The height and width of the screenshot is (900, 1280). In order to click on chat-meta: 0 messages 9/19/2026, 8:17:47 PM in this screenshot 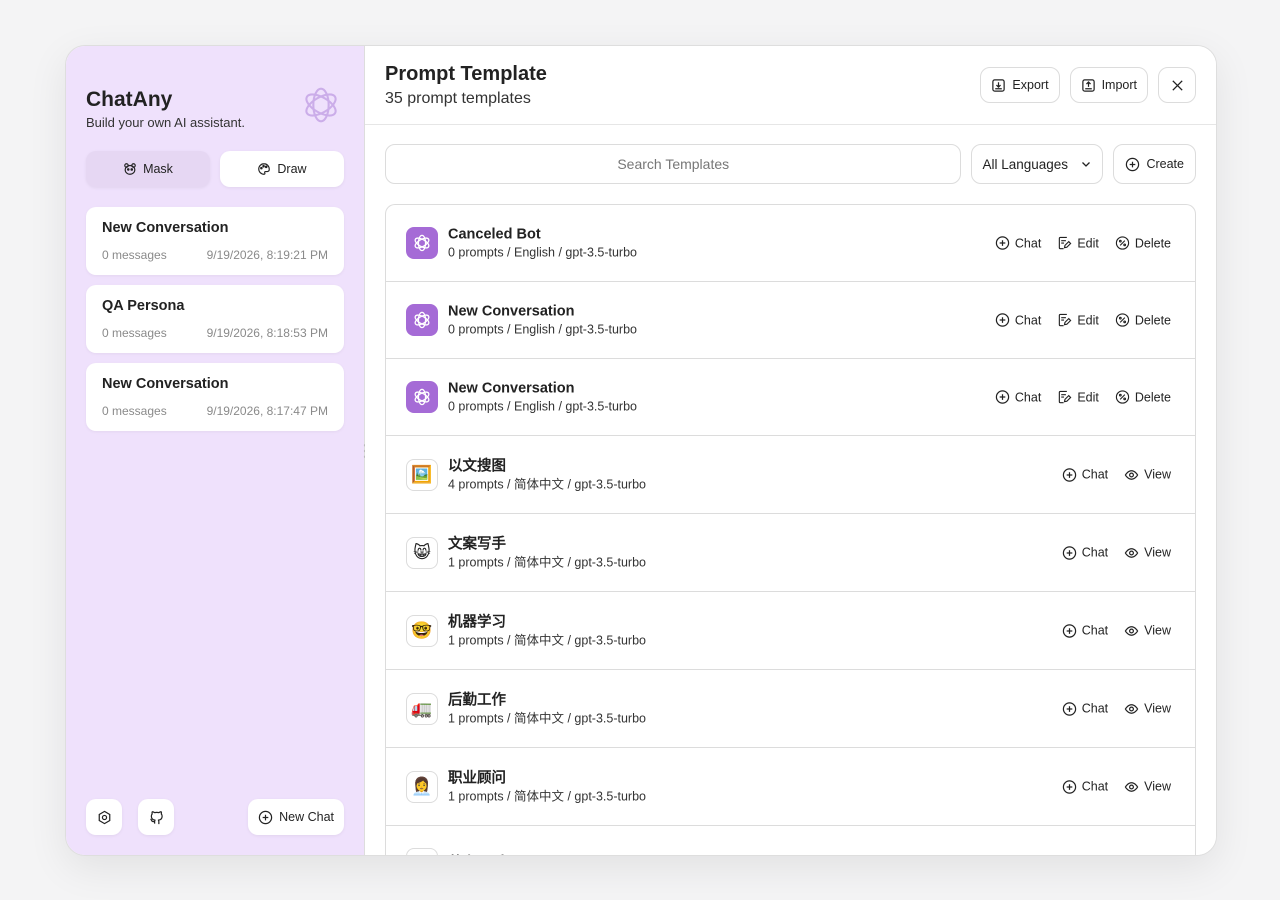, I will do `click(215, 411)`.